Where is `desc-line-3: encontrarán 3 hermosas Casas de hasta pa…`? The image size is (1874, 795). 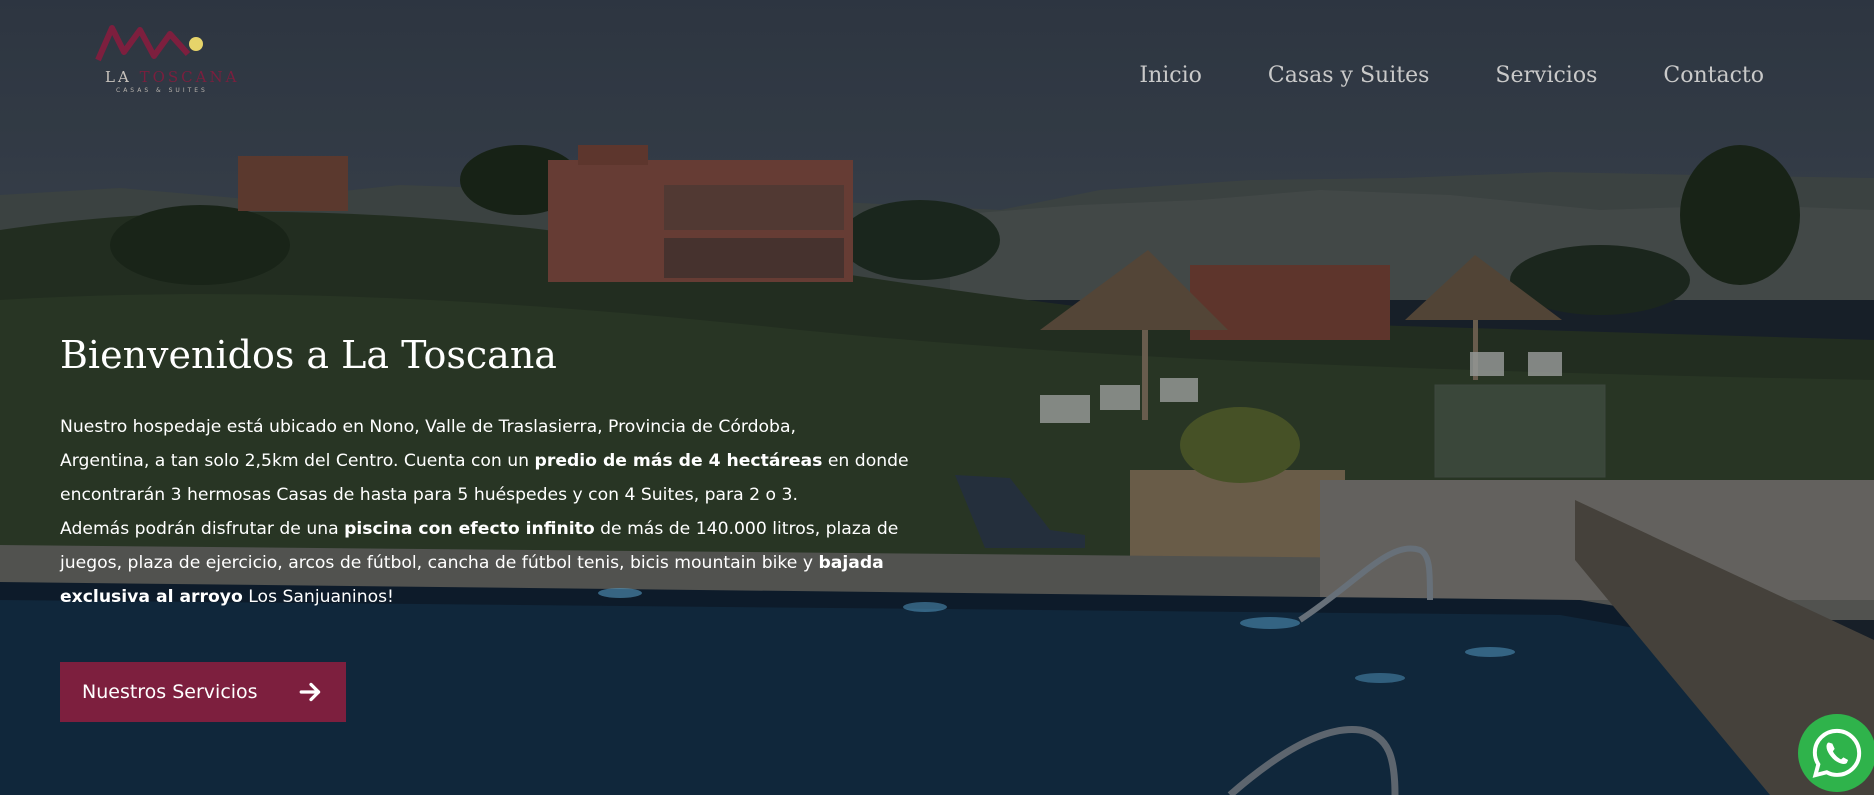 desc-line-3: encontrarán 3 hermosas Casas de hasta pa… is located at coordinates (429, 495).